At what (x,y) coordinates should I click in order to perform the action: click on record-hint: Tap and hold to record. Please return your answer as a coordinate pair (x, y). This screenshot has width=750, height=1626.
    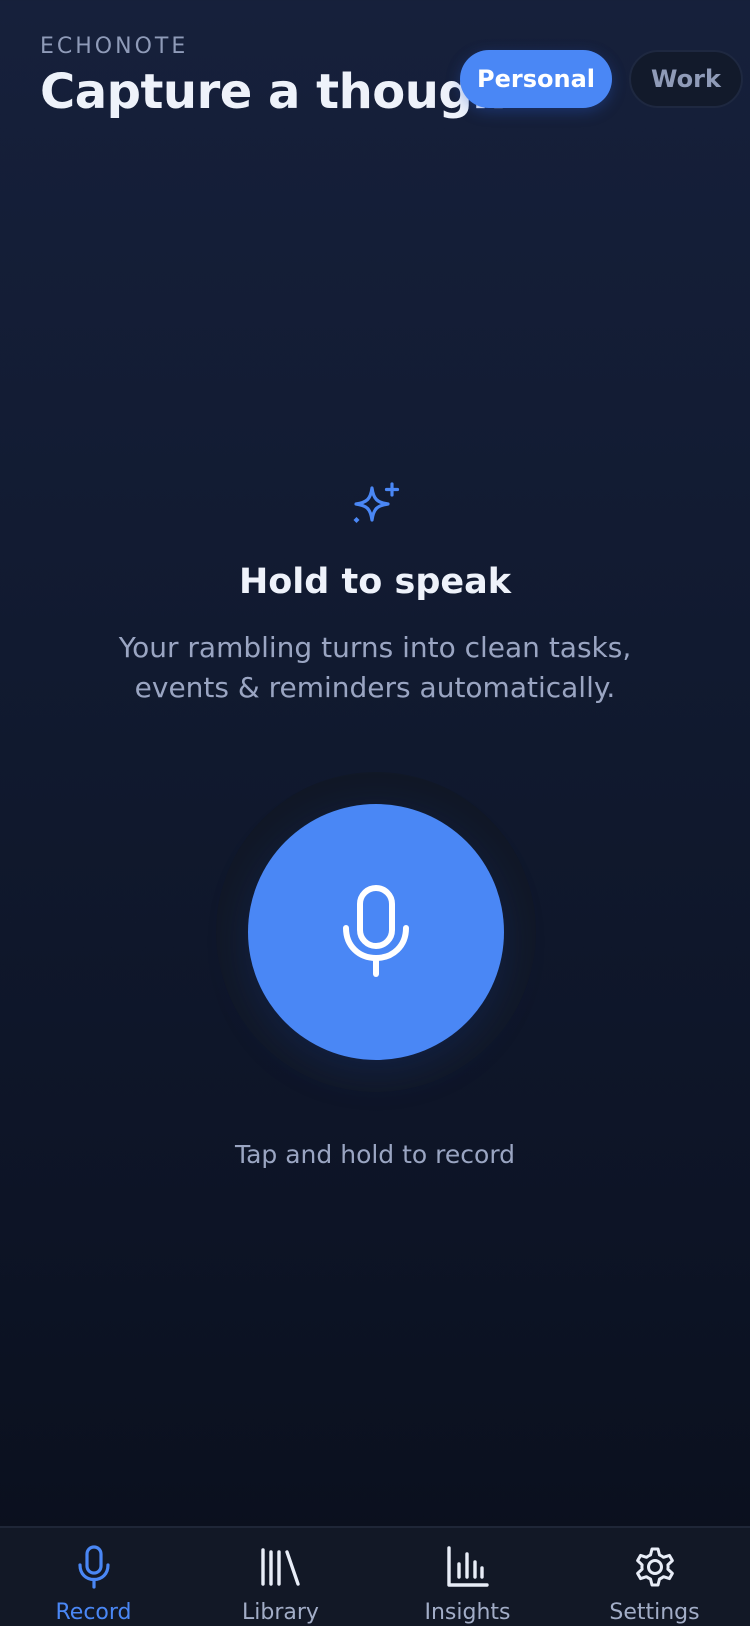
    Looking at the image, I should click on (375, 1154).